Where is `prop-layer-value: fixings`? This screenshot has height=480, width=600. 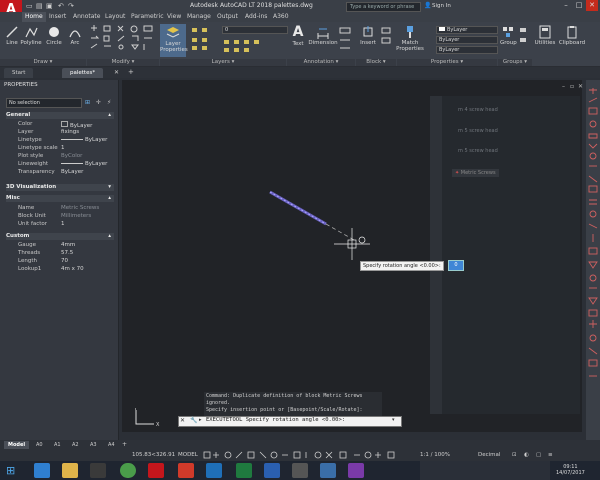
prop-layer-value: fixings is located at coordinates (70, 132).